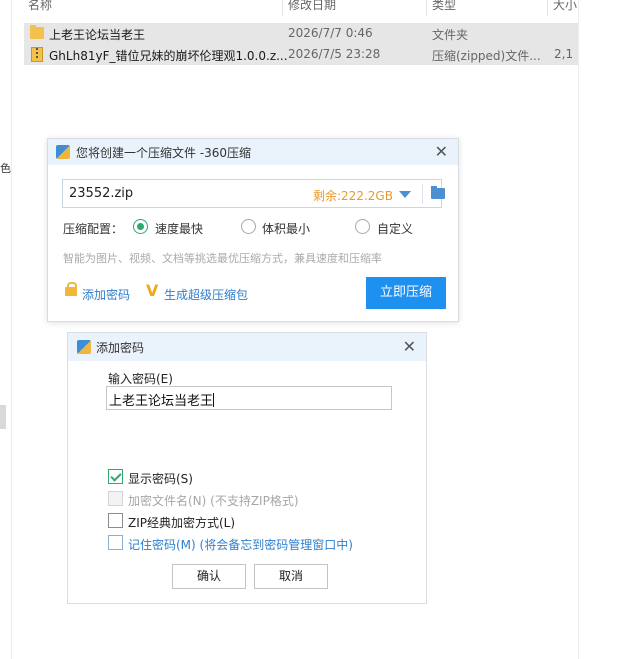 This screenshot has height=659, width=620. What do you see at coordinates (37, 54) in the screenshot?
I see `zip-file-icon` at bounding box center [37, 54].